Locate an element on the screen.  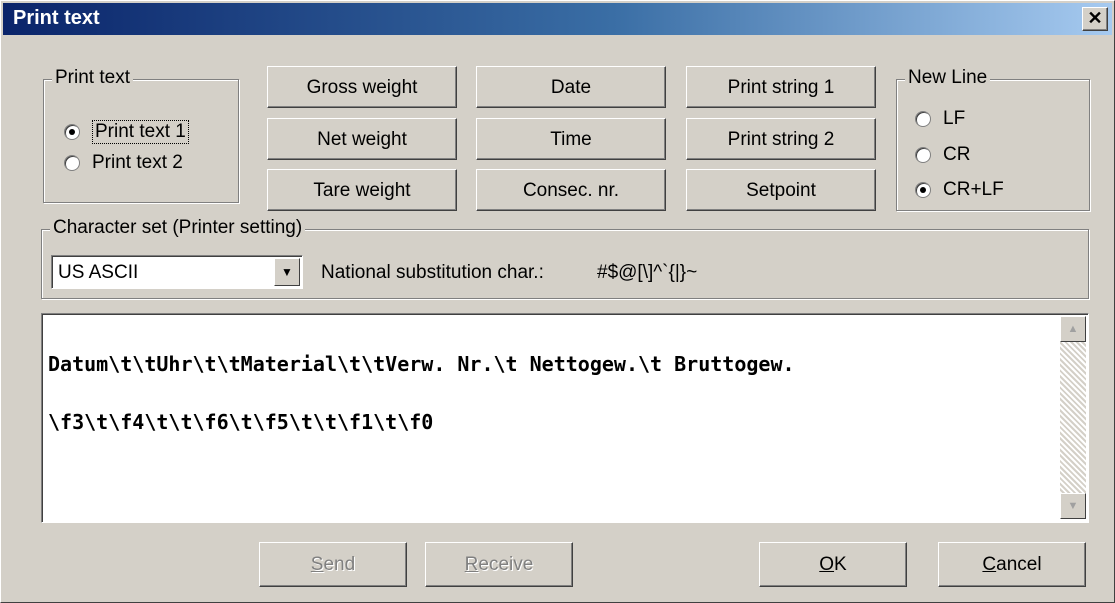
ok-accel: O is located at coordinates (827, 564).